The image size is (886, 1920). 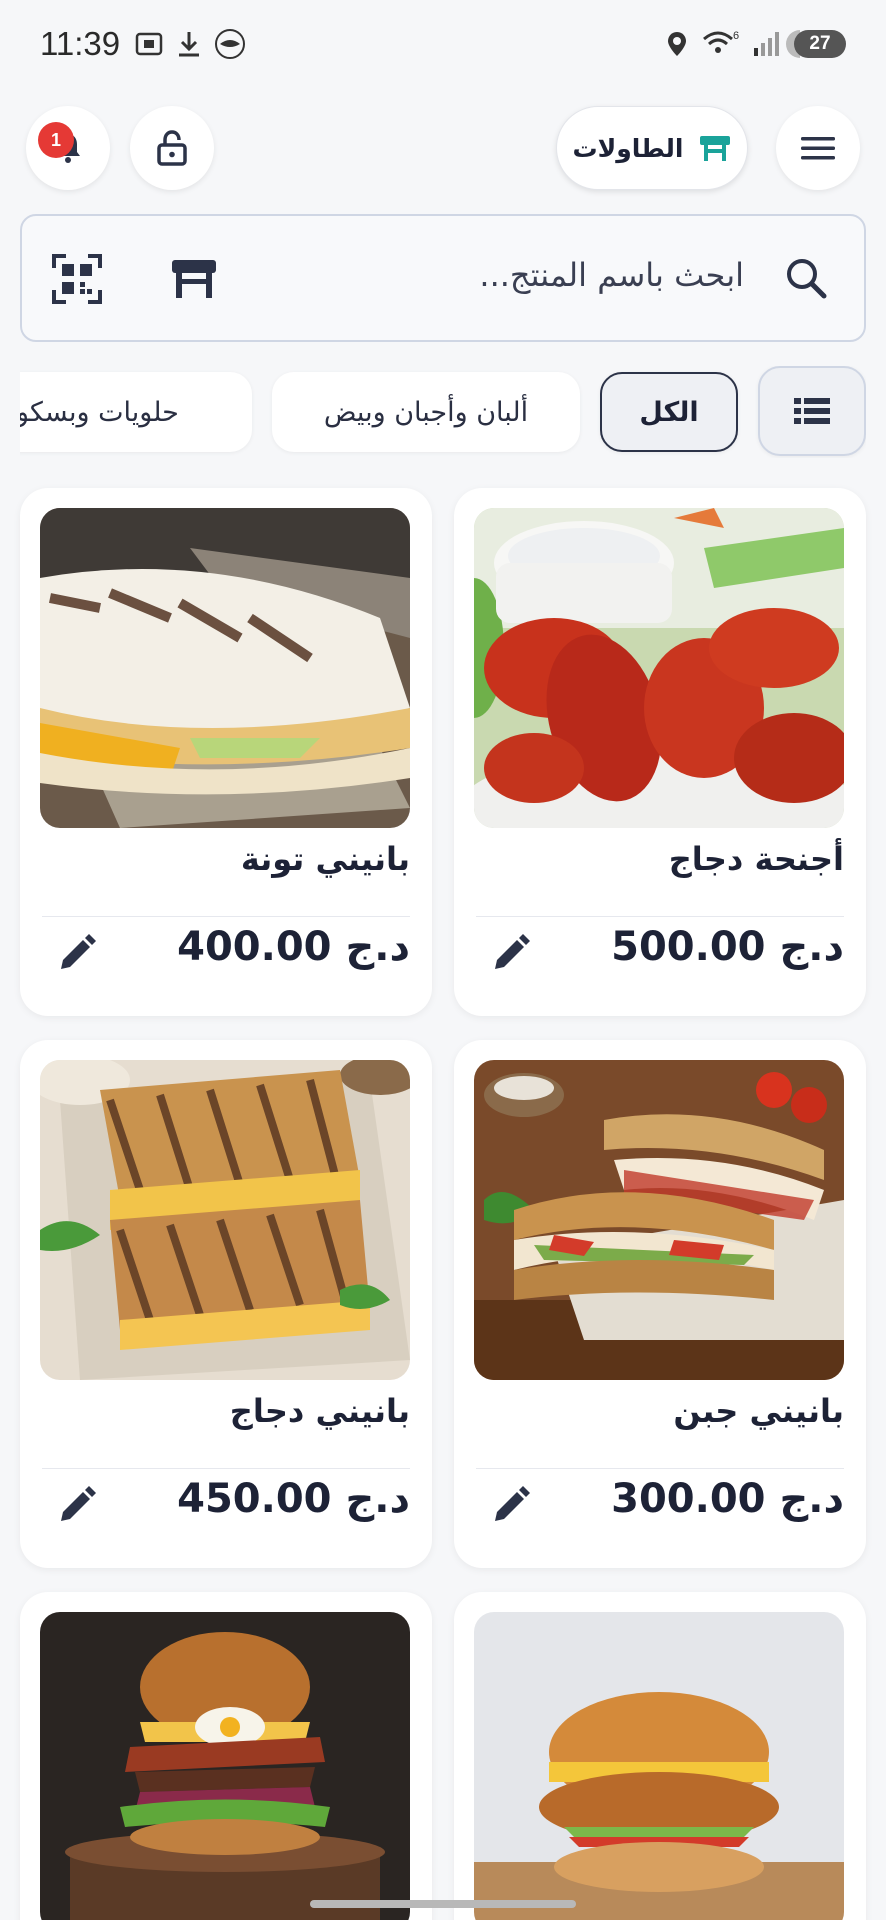 What do you see at coordinates (426, 412) in the screenshot?
I see `category-chip-dairy: ألبان وأجبان وبيض` at bounding box center [426, 412].